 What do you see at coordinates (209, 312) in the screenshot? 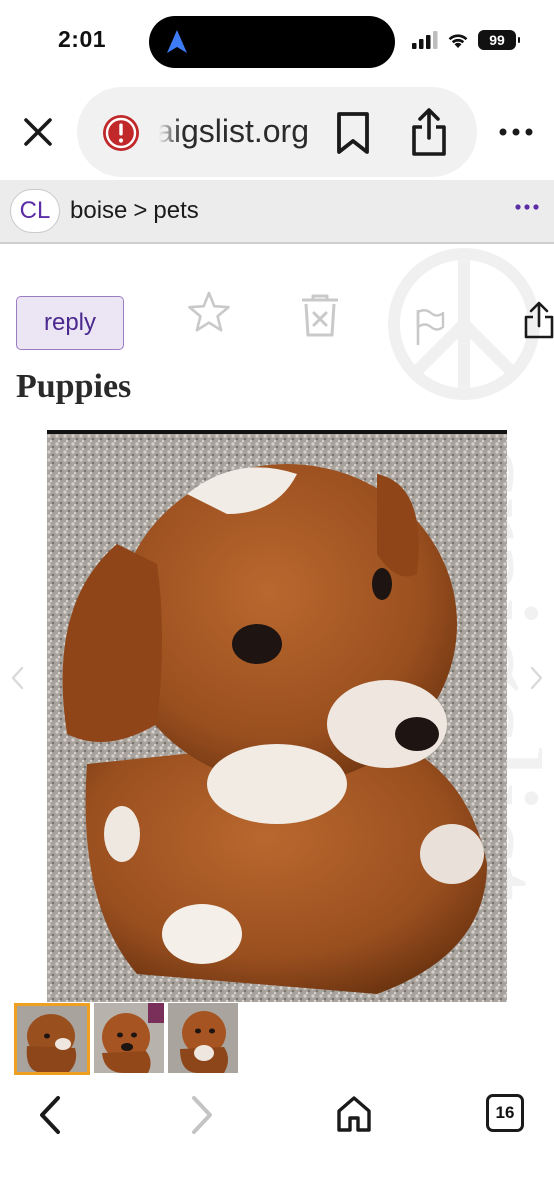
I see `favorite-star-icon` at bounding box center [209, 312].